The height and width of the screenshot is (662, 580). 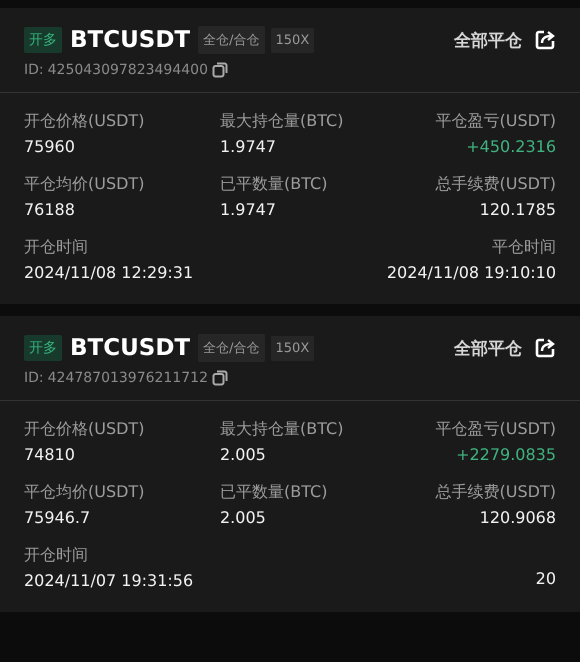 What do you see at coordinates (49, 454) in the screenshot?
I see `field-value: 74810` at bounding box center [49, 454].